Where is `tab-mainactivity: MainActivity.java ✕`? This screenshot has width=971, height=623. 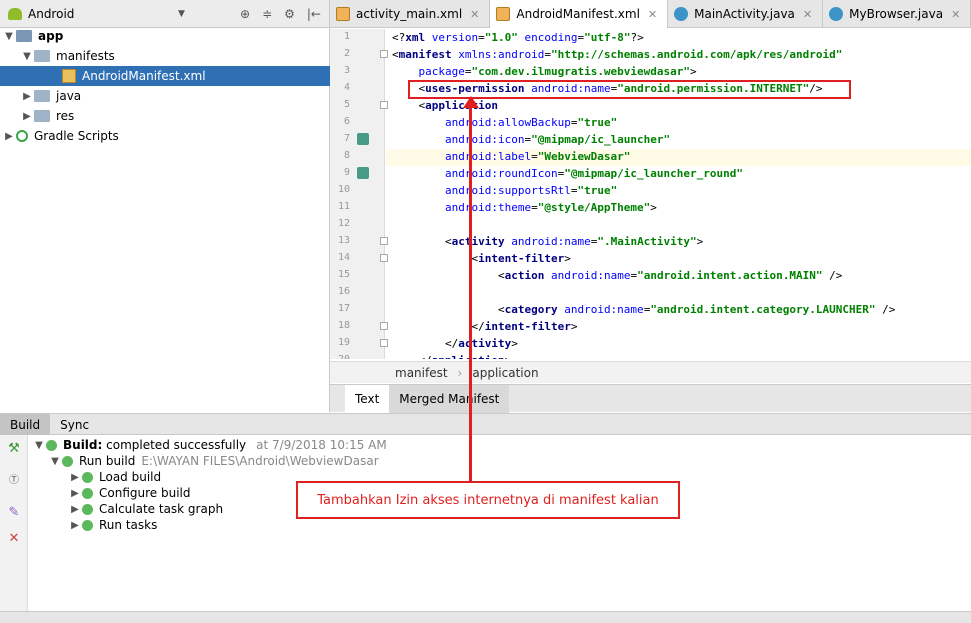 tab-mainactivity: MainActivity.java ✕ is located at coordinates (746, 14).